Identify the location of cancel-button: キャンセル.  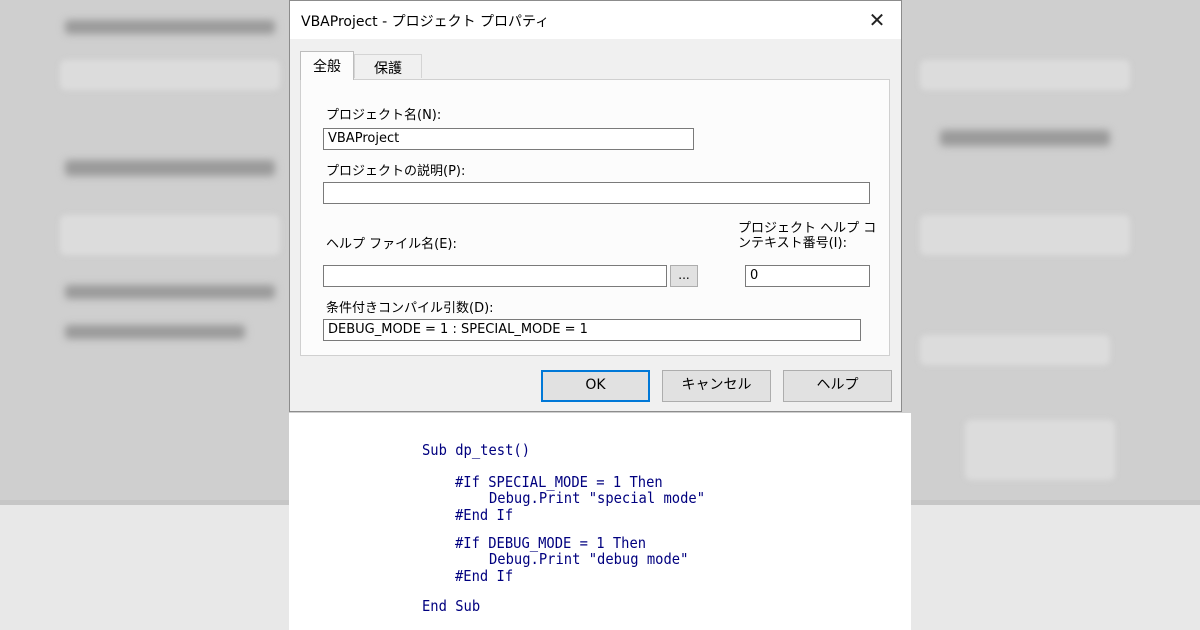
(716, 386).